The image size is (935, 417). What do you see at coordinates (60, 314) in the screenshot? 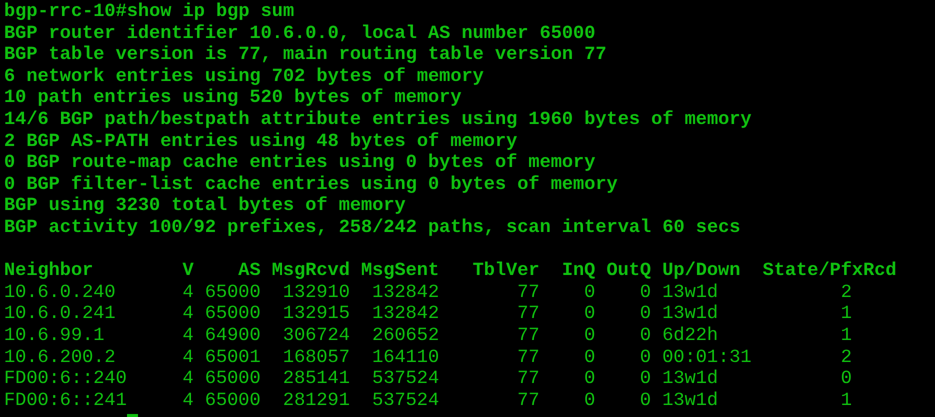
I see `table-cell-text: 10.6.0.241` at bounding box center [60, 314].